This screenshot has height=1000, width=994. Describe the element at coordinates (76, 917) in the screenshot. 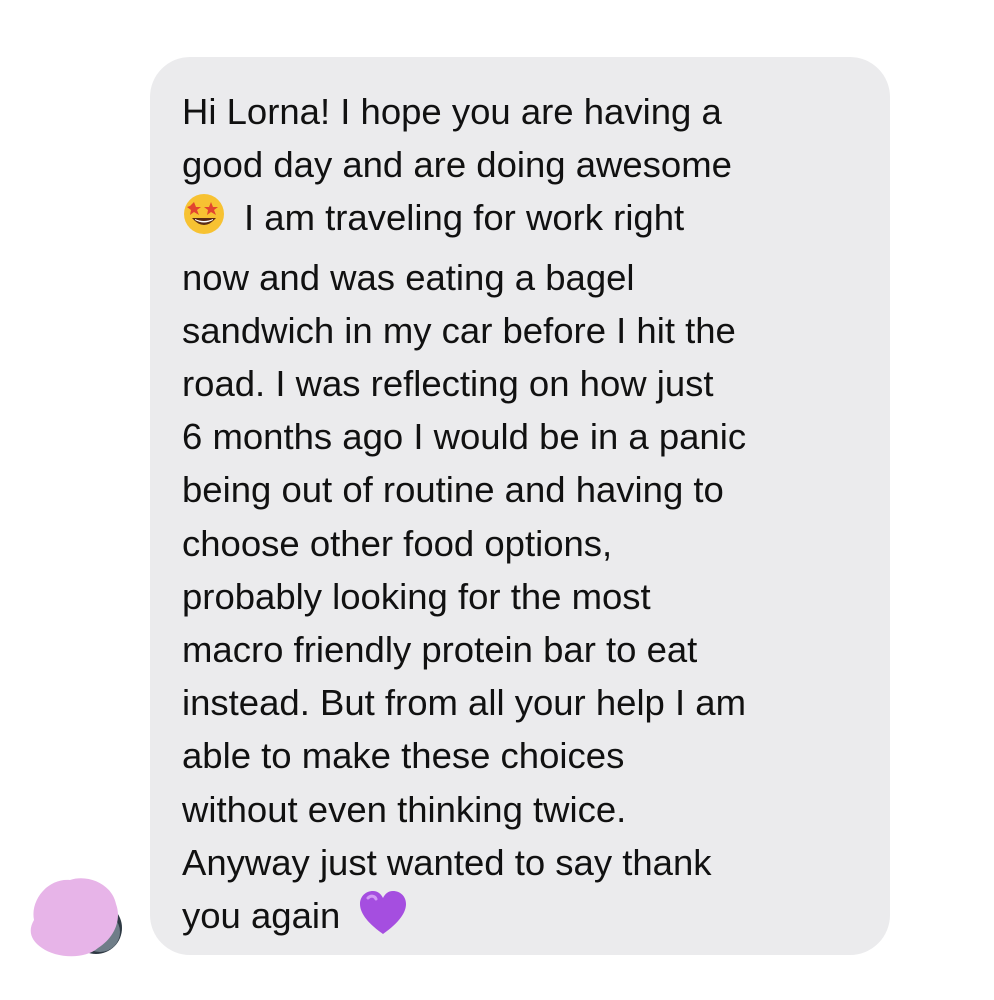

I see `avatar-image` at that location.